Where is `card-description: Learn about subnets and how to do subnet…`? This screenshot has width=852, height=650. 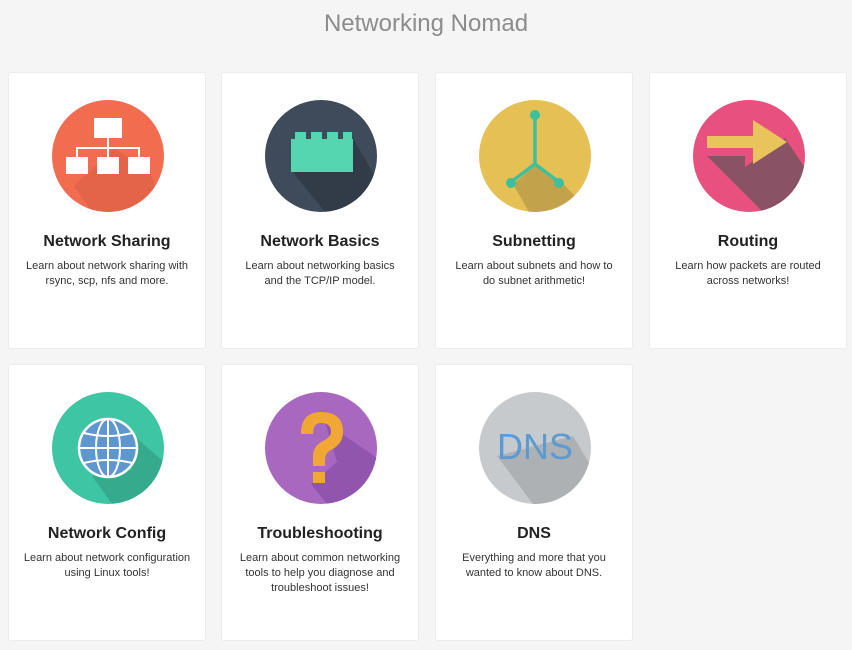 card-description: Learn about subnets and how to do subnet… is located at coordinates (534, 273).